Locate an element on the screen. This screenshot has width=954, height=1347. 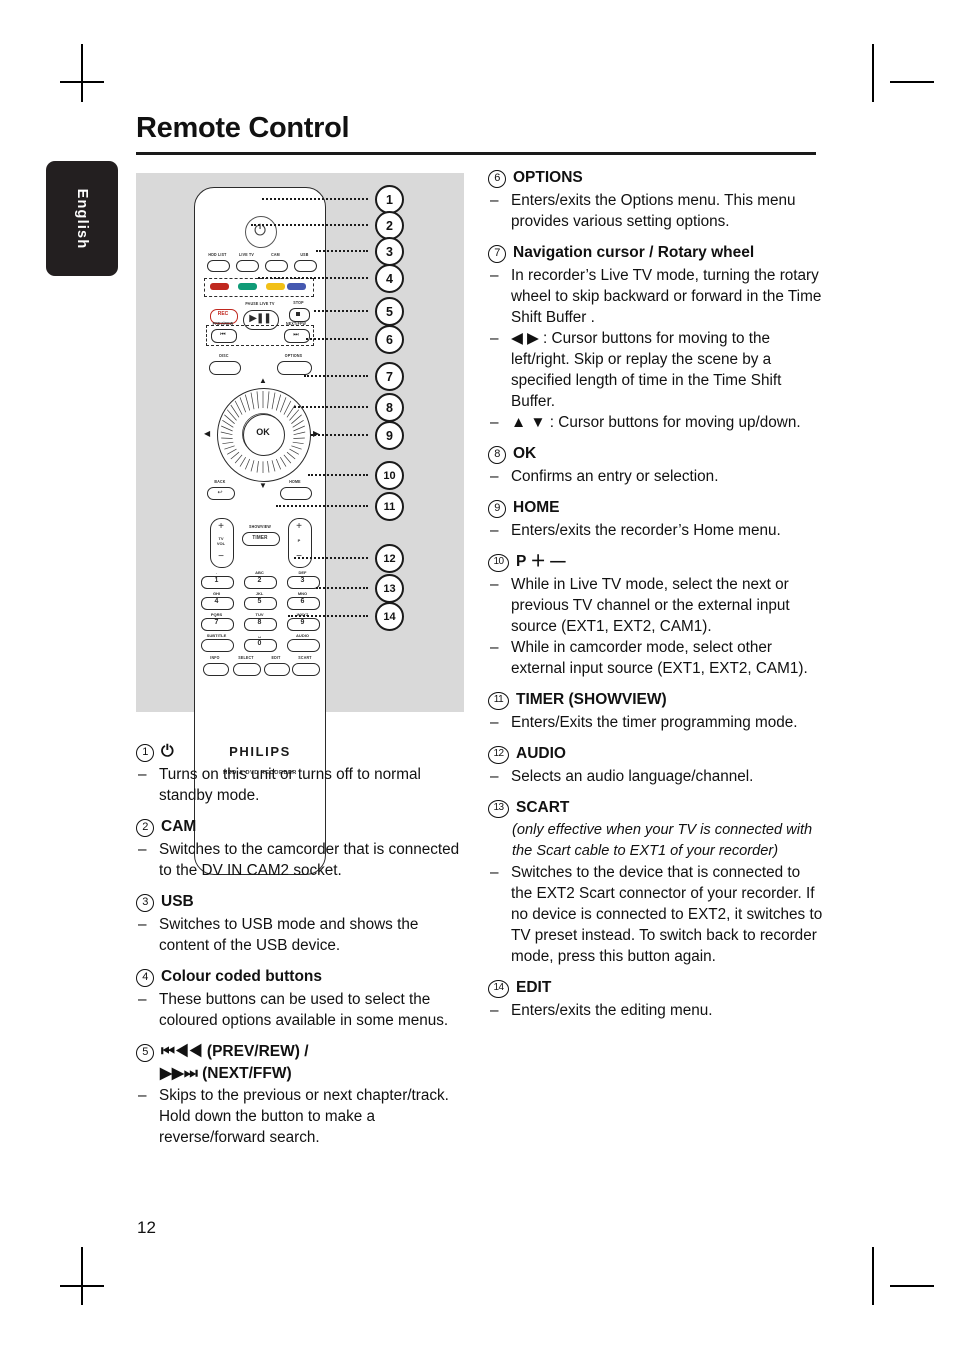
remote-key-entry: 8 OK – Confirms an entry or selection. is located at coordinates (656, 465).